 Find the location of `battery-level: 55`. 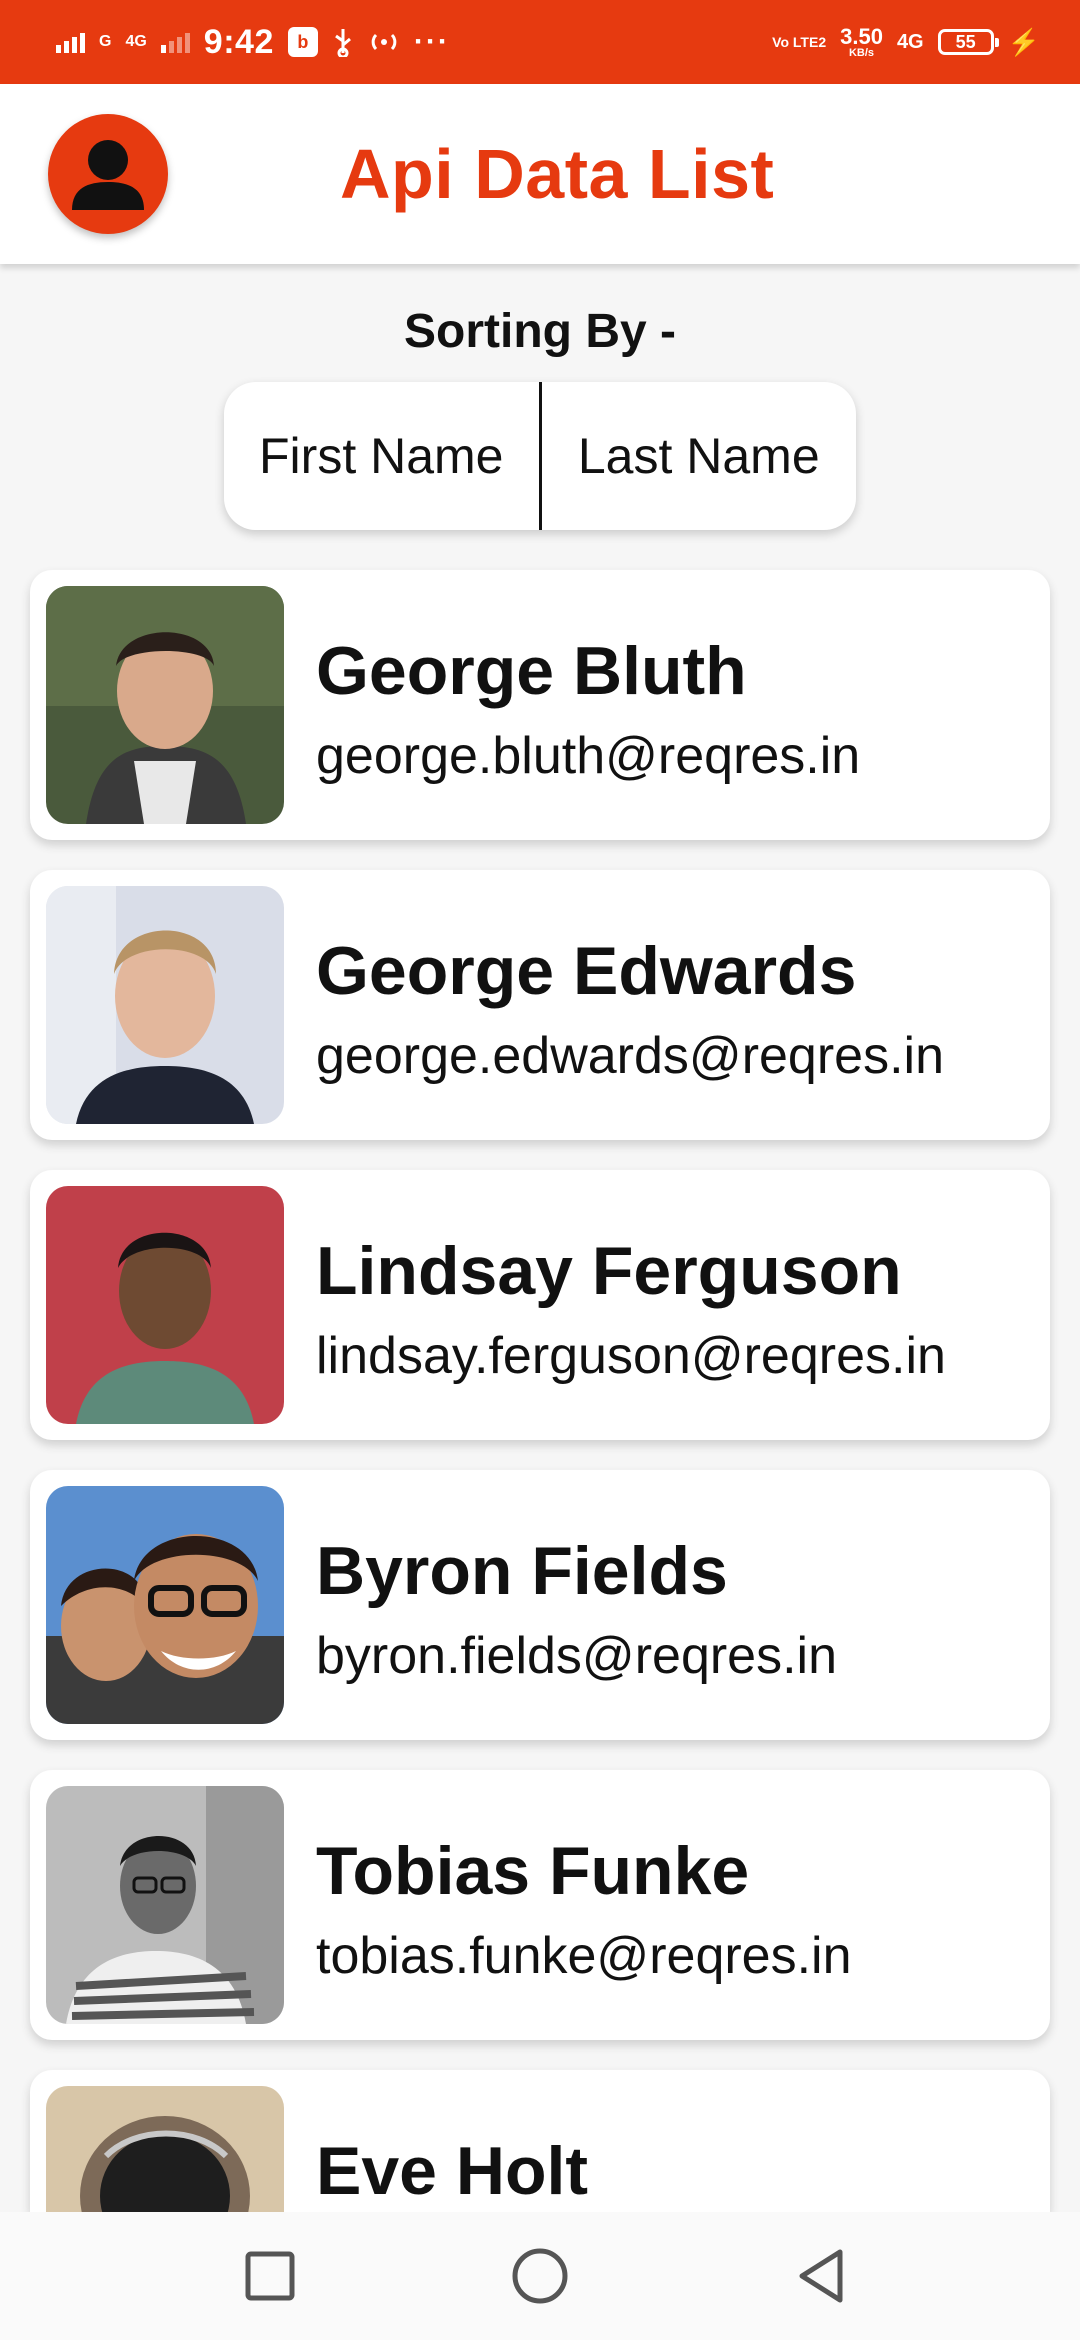

battery-level: 55 is located at coordinates (965, 41).